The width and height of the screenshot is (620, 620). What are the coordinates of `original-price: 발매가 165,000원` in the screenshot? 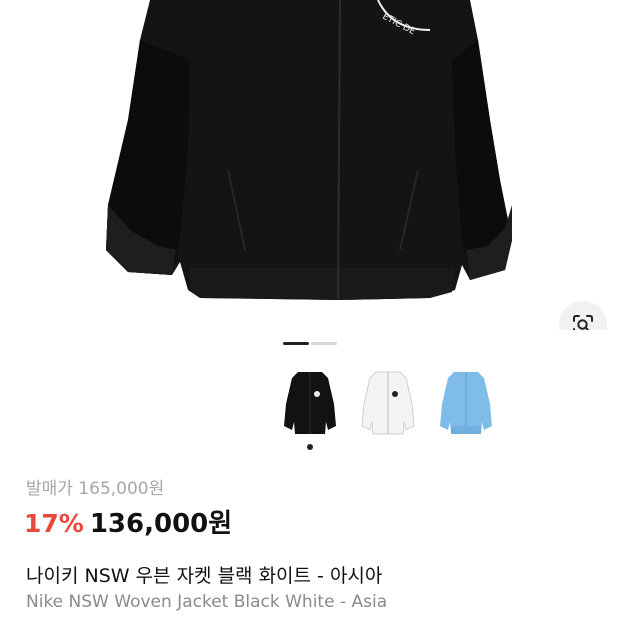 It's located at (95, 489).